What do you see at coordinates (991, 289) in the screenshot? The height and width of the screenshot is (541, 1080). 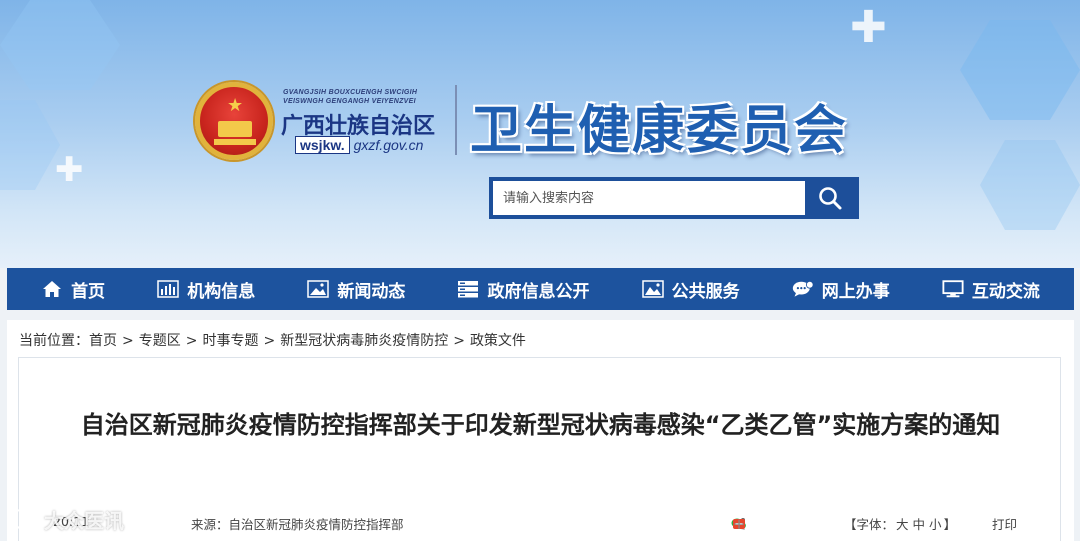 I see `nav-item-interaction: 互动交流` at bounding box center [991, 289].